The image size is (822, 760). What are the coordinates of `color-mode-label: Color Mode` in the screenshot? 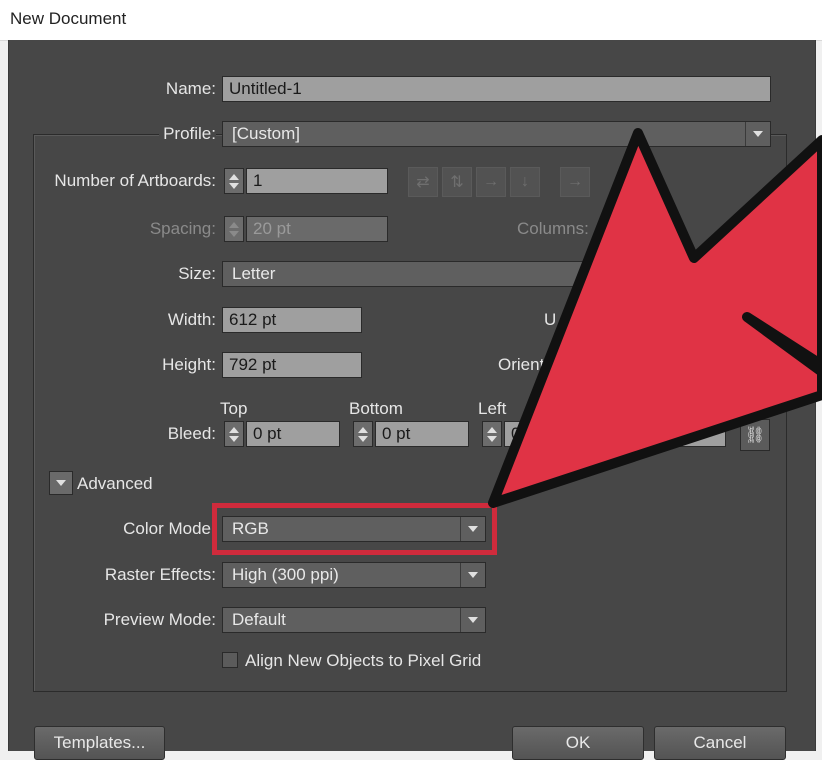 It's located at (167, 528).